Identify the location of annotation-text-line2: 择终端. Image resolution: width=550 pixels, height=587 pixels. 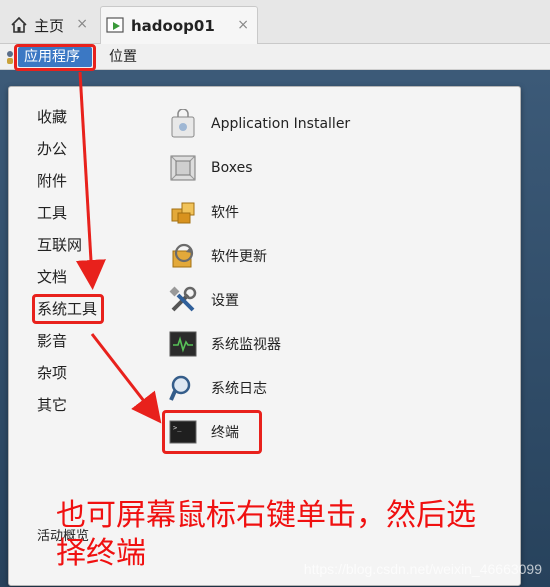
(101, 553).